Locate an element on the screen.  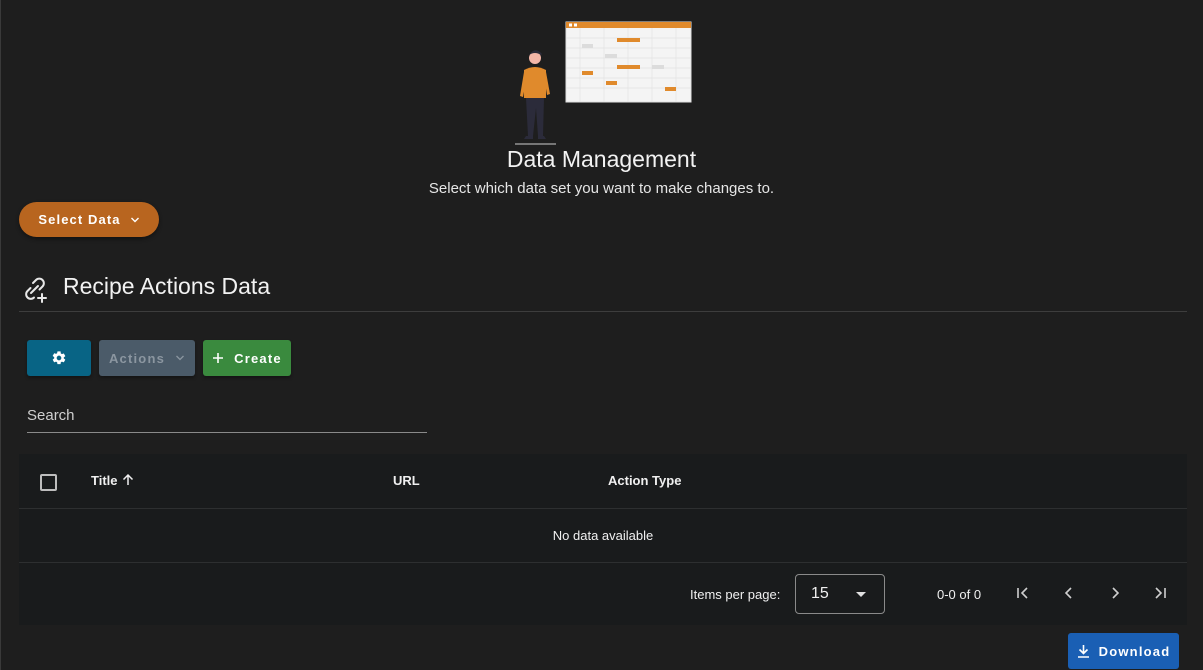
caret-down-icon is located at coordinates (861, 594).